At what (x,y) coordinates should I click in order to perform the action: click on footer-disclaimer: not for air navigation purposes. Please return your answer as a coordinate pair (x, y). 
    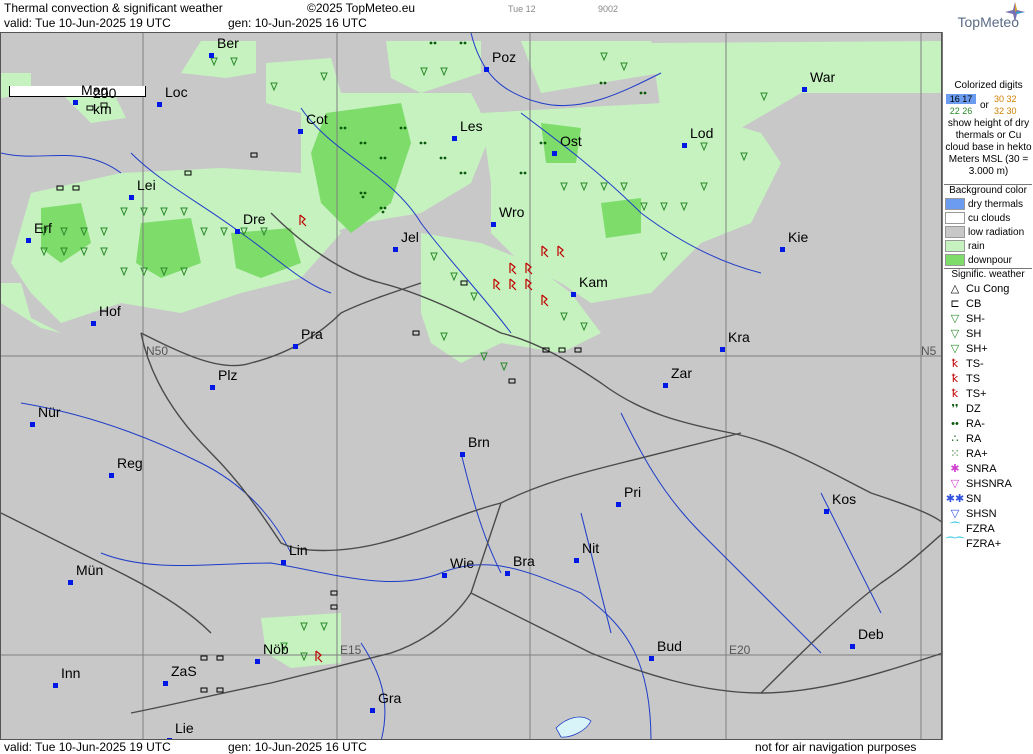
    Looking at the image, I should click on (836, 747).